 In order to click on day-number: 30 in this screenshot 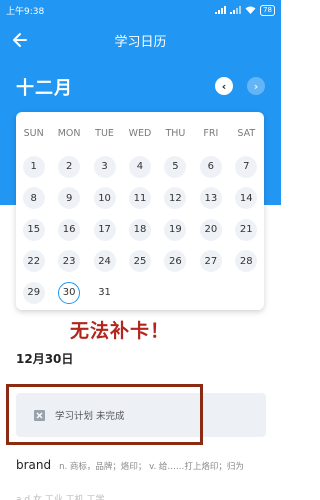, I will do `click(69, 292)`.